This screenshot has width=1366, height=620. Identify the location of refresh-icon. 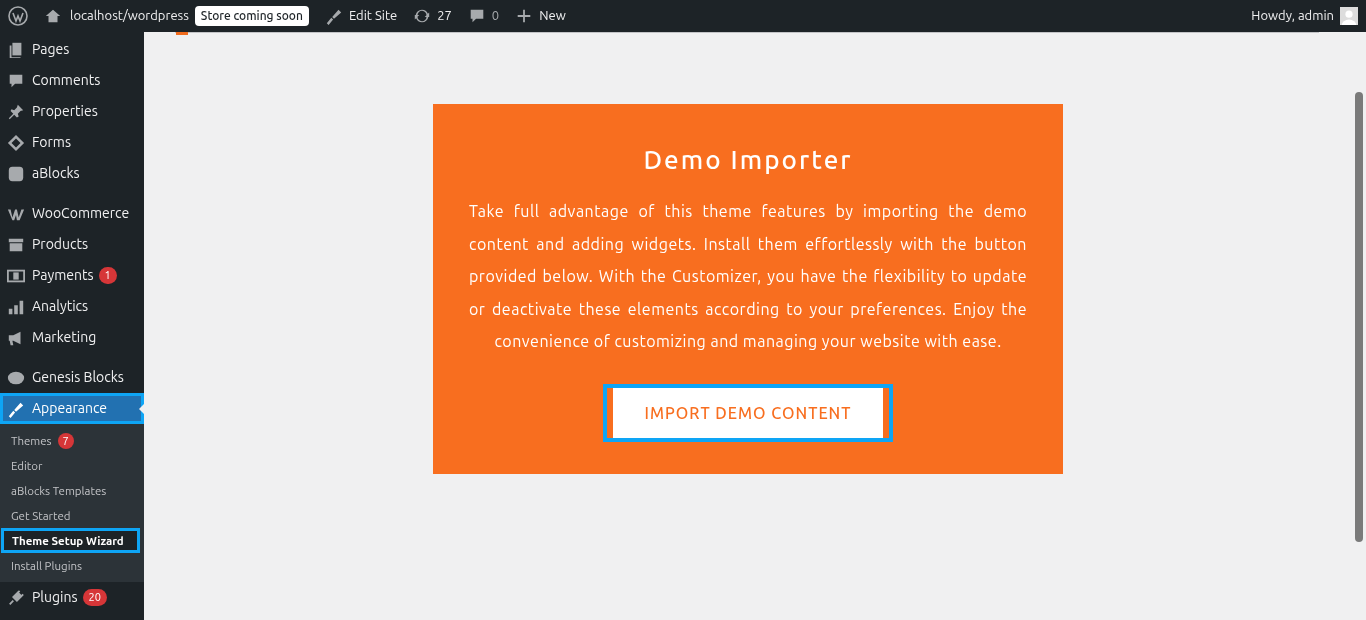
(422, 16).